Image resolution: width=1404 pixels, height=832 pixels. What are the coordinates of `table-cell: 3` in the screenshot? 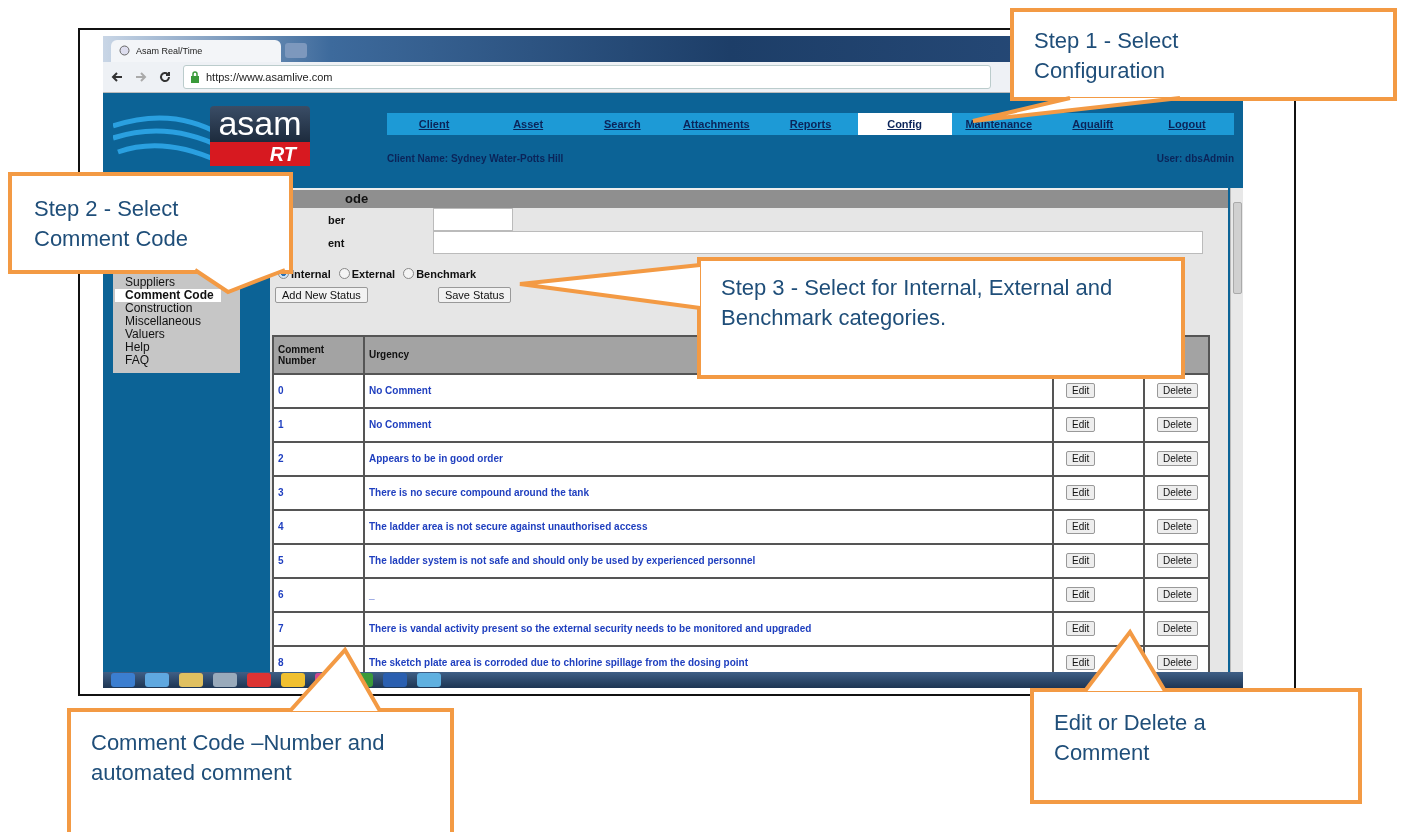 It's located at (318, 492).